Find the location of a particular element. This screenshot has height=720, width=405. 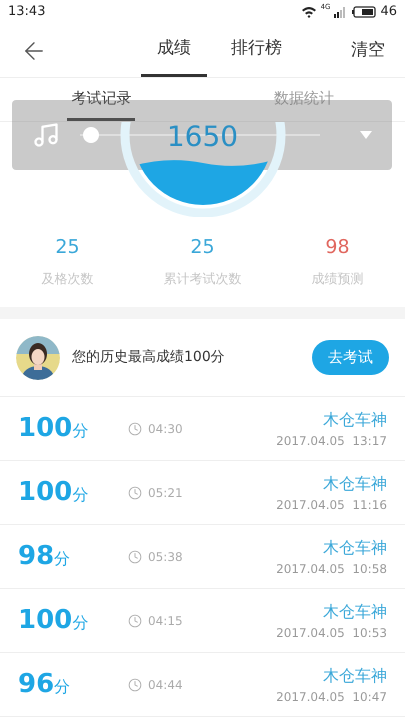

gauge-value: 1650 is located at coordinates (202, 137).